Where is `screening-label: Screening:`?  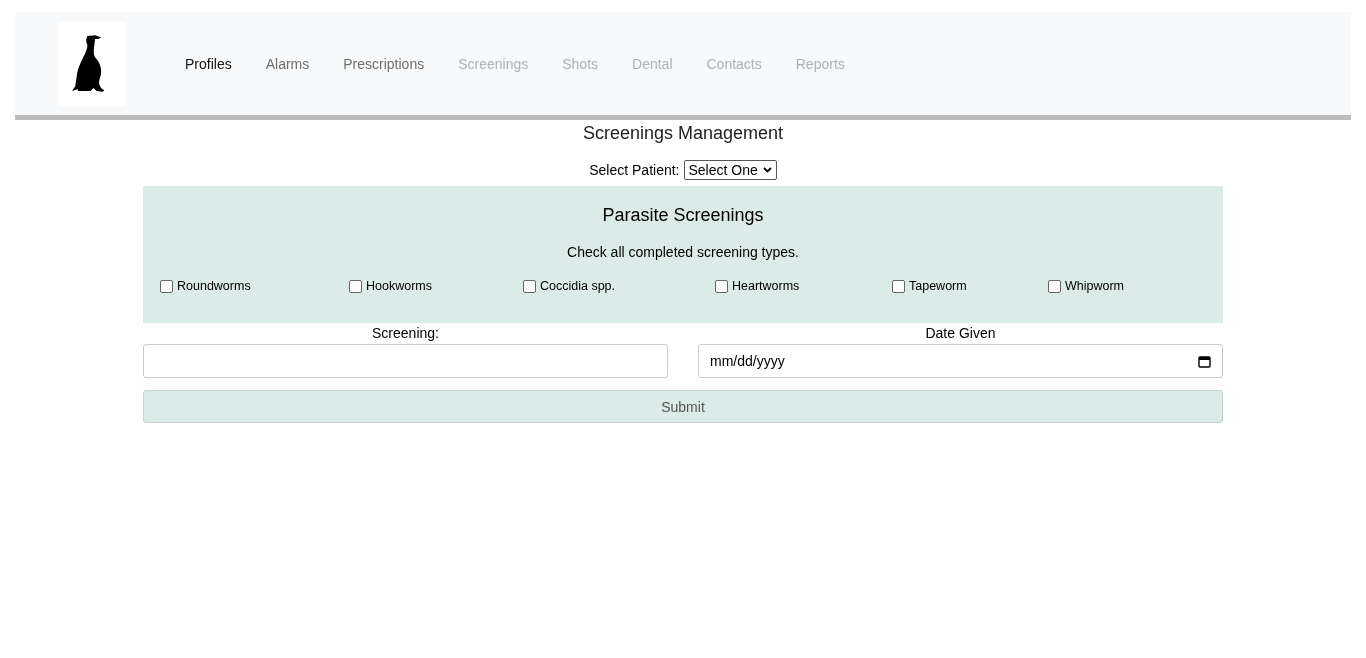
screening-label: Screening: is located at coordinates (405, 333).